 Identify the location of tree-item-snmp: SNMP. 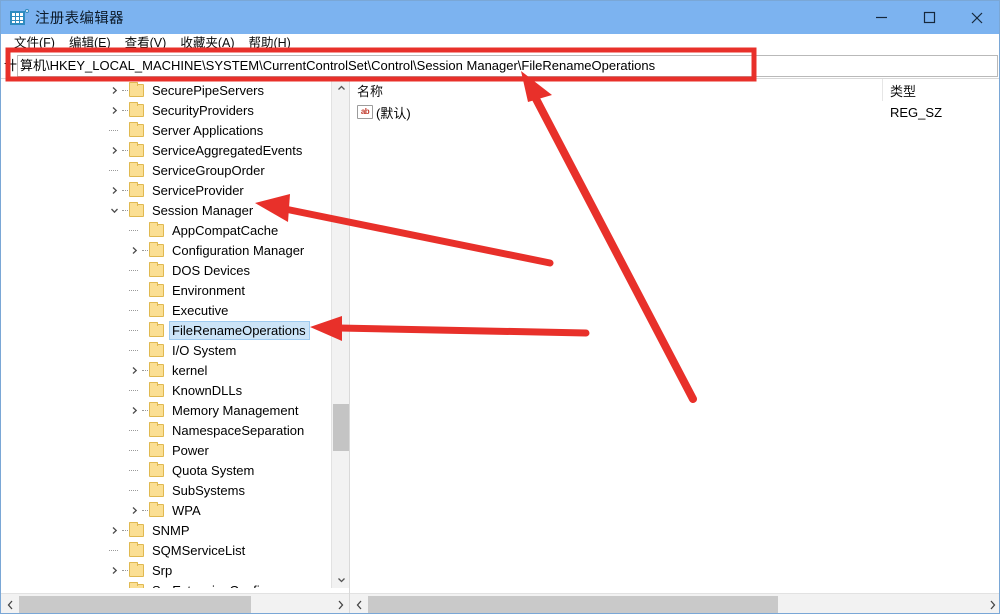
(166, 530).